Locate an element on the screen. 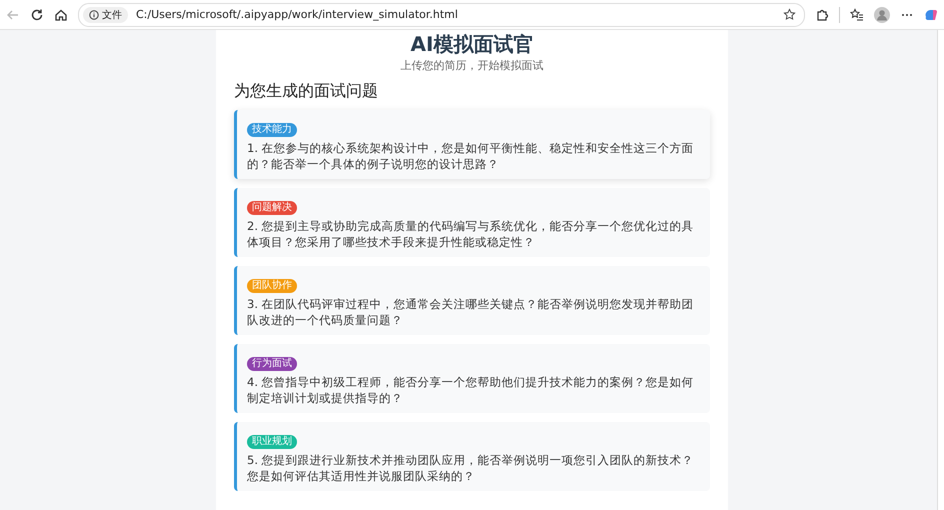 The width and height of the screenshot is (944, 510). page-title: AI模拟面试官 is located at coordinates (472, 44).